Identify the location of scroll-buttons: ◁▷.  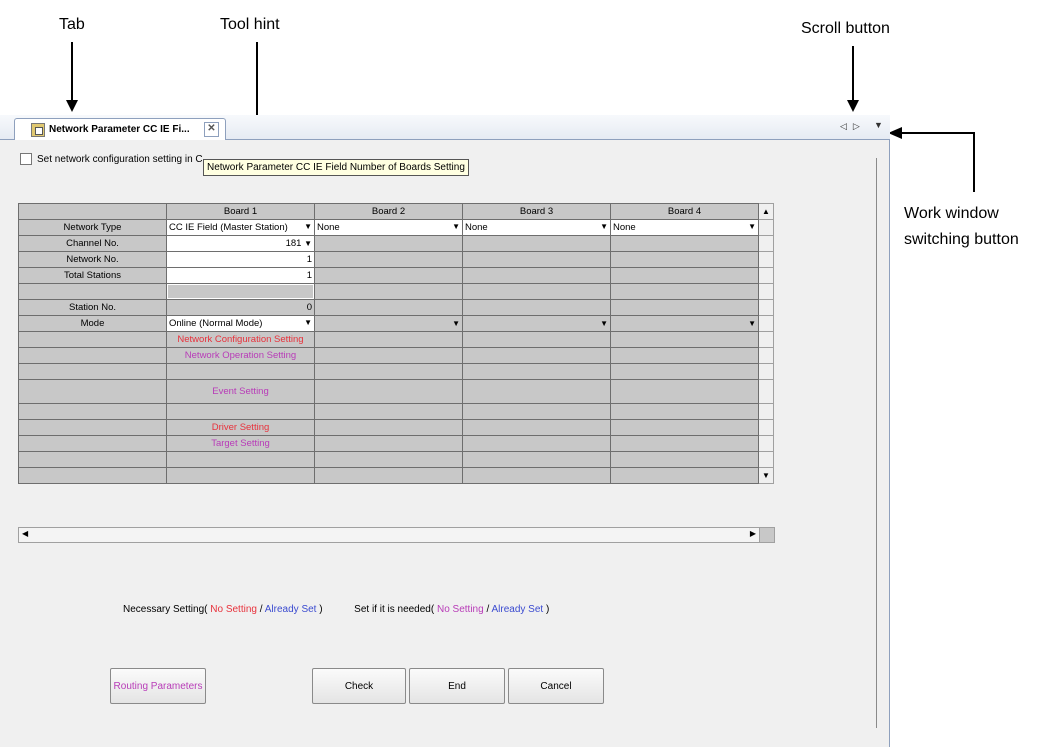
(853, 126).